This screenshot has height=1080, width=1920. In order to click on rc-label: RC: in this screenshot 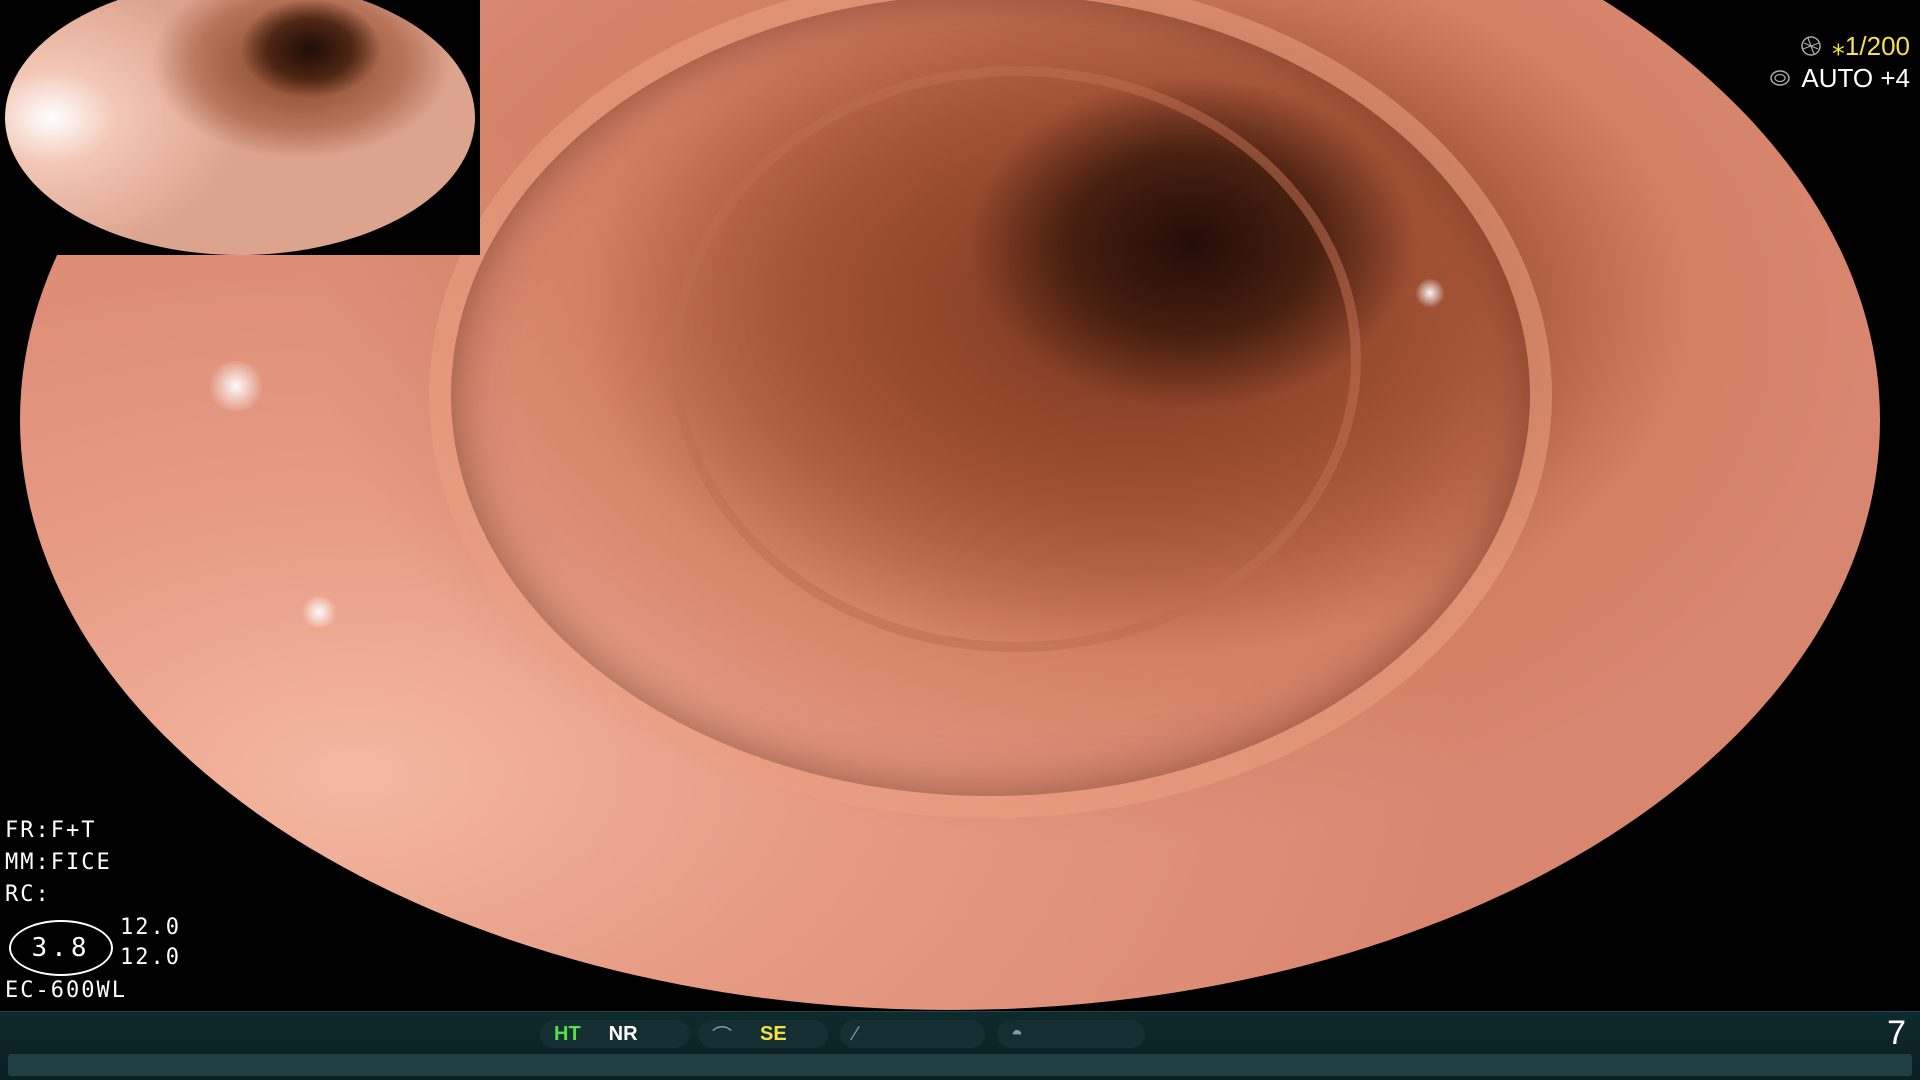, I will do `click(28, 894)`.